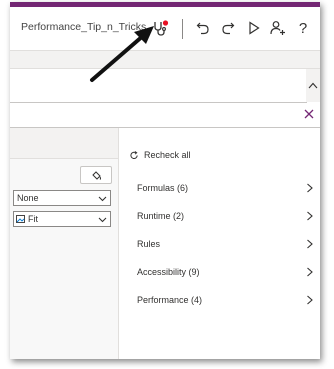 The image size is (334, 369). I want to click on dropdown-image-position-value: Fit, so click(33, 219).